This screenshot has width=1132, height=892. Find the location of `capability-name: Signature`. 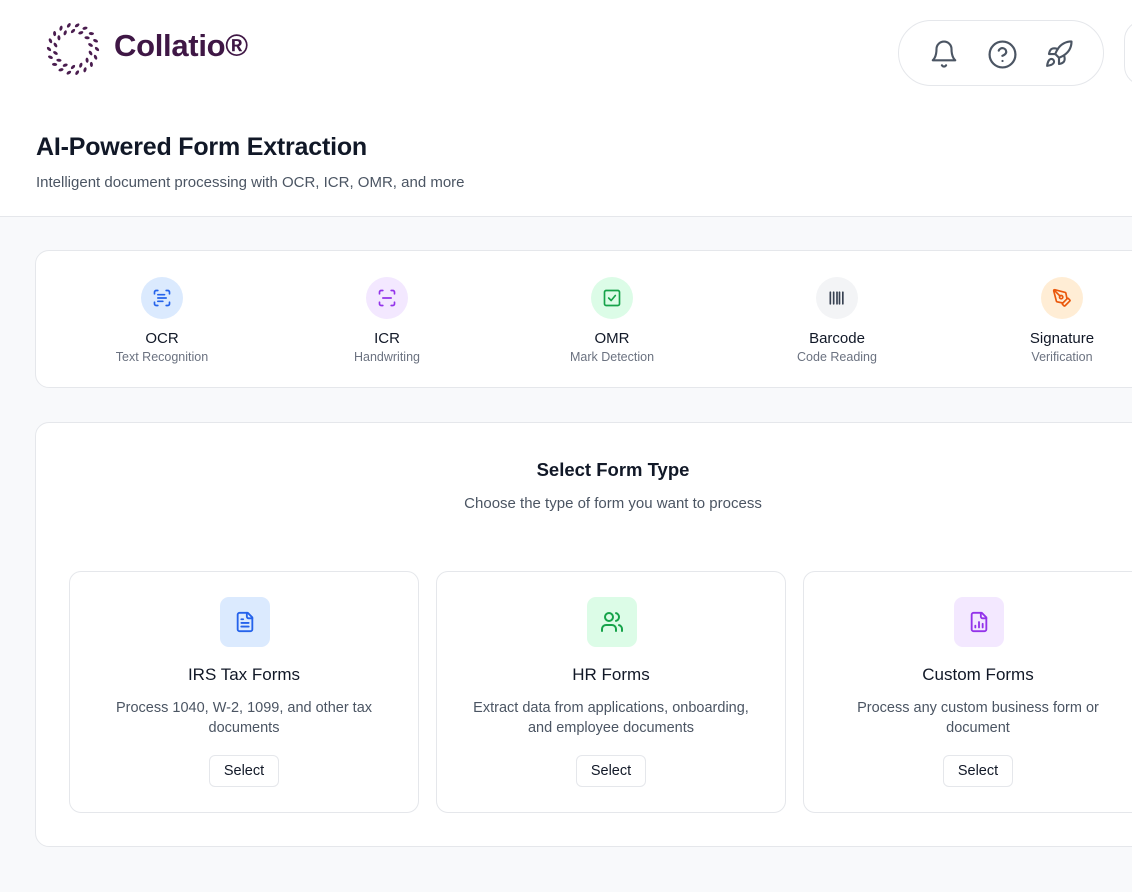

capability-name: Signature is located at coordinates (1062, 338).